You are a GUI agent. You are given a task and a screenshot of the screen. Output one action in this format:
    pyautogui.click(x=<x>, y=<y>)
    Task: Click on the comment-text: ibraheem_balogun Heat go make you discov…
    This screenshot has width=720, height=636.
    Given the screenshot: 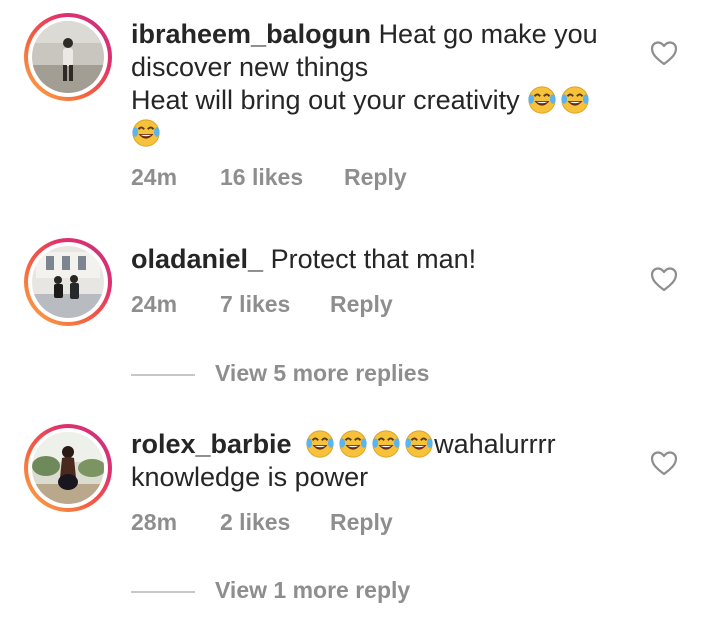 What is the action you would take?
    pyautogui.click(x=381, y=84)
    